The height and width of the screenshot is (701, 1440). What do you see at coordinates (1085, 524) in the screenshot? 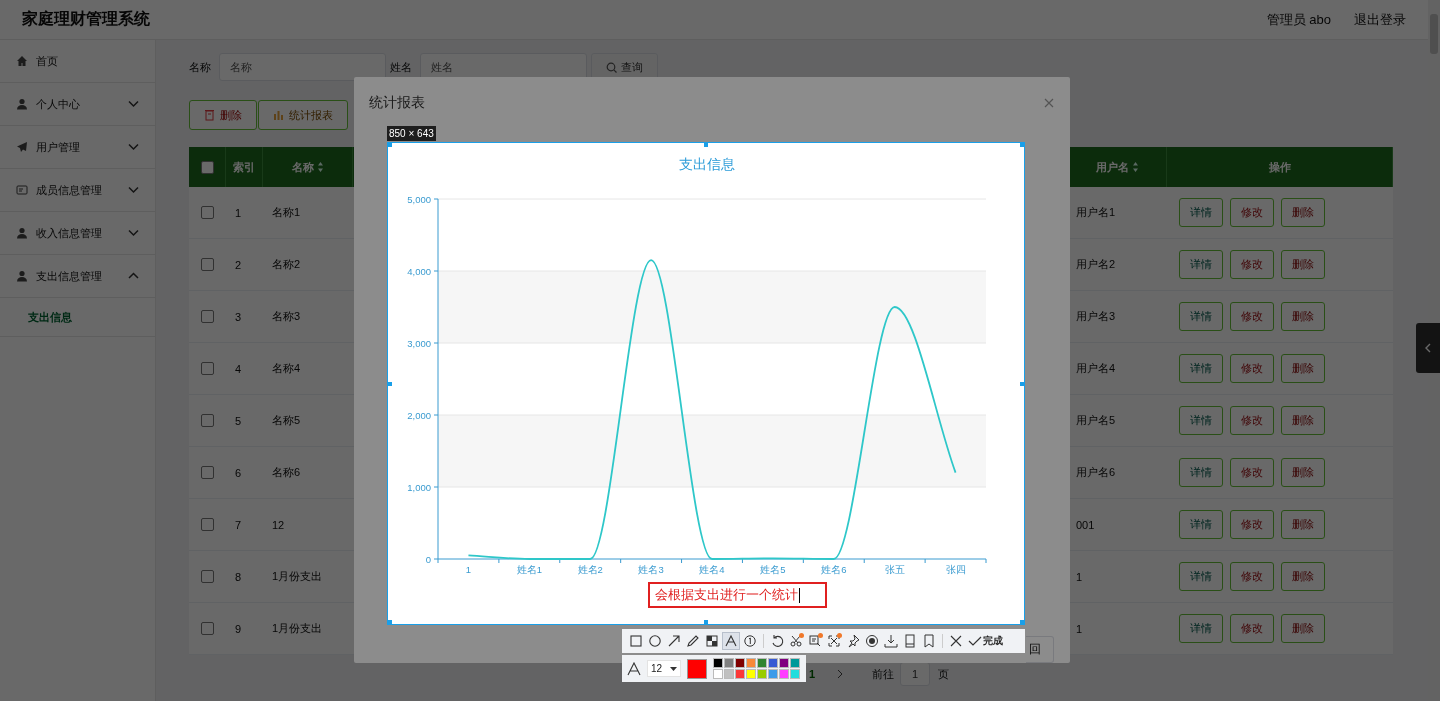
I see `table-cell: 001` at bounding box center [1085, 524].